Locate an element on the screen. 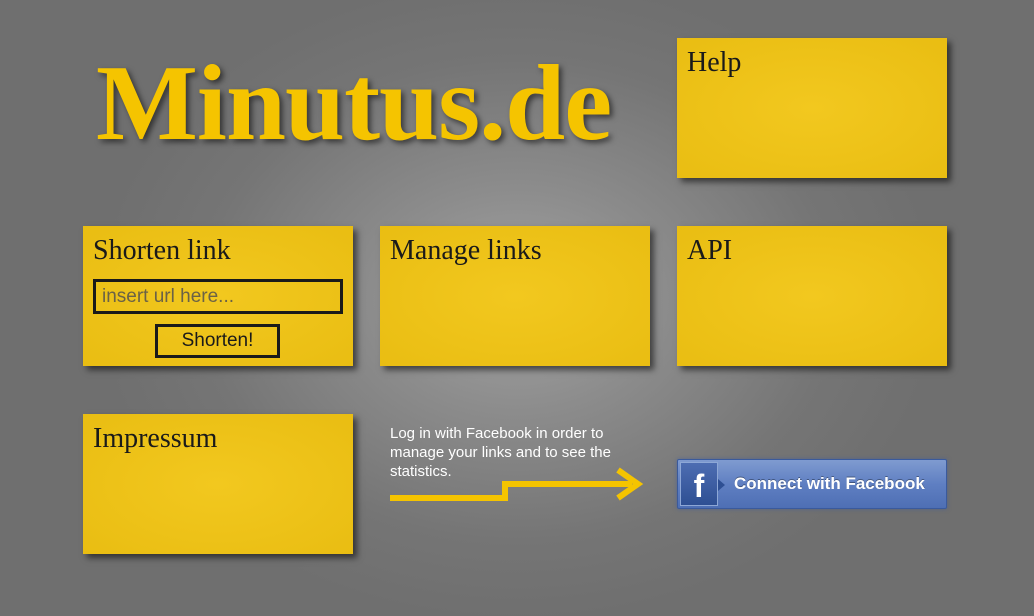 The width and height of the screenshot is (1034, 616). manage-links-tile: Manage links is located at coordinates (515, 296).